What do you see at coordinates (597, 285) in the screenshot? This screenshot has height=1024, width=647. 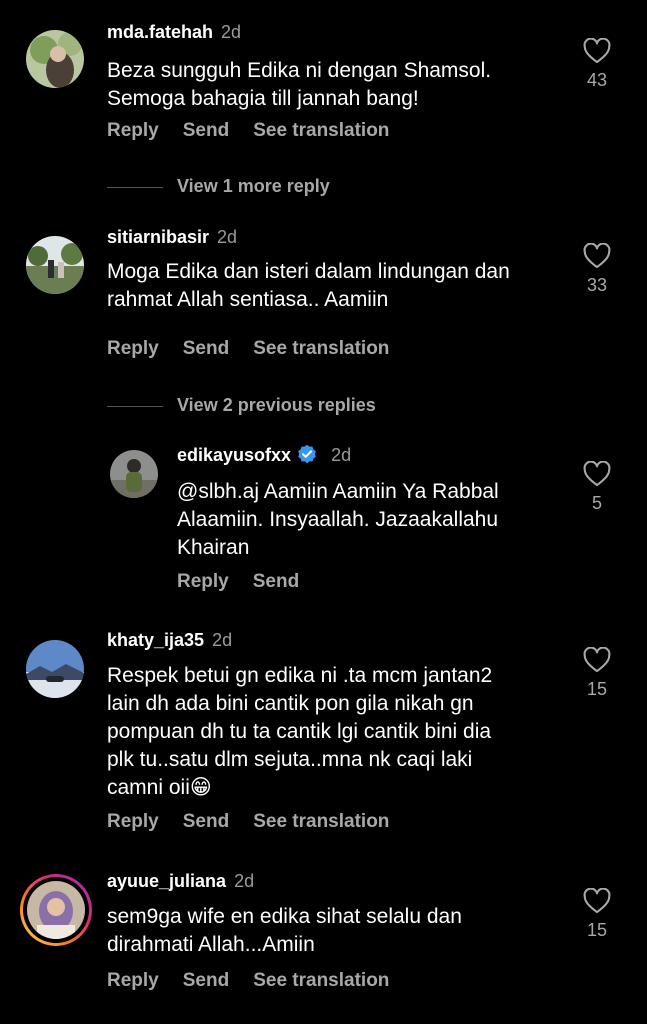 I see `like-count: 33` at bounding box center [597, 285].